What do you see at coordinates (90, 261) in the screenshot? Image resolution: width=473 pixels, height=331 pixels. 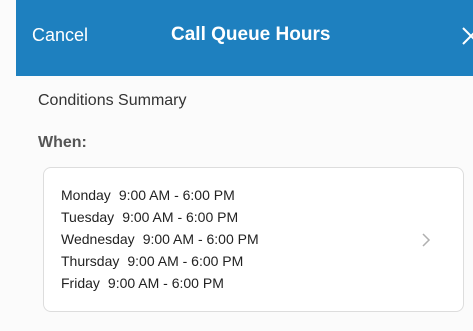 I see `day-label: Thursday` at bounding box center [90, 261].